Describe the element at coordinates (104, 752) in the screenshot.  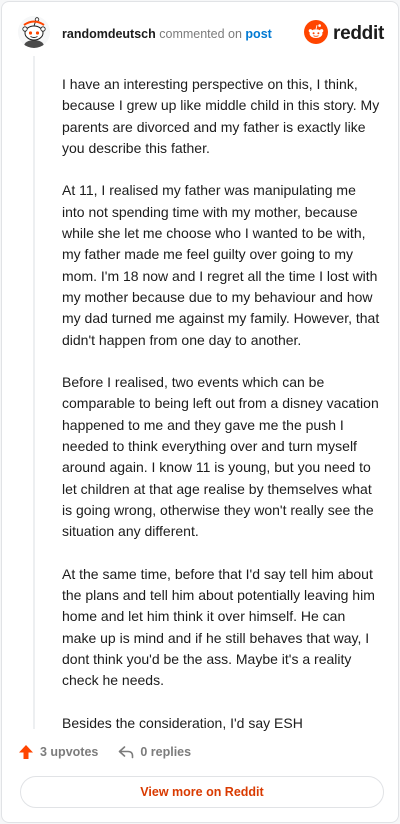
I see `comment-actions: 3 upvotes 0 replies` at that location.